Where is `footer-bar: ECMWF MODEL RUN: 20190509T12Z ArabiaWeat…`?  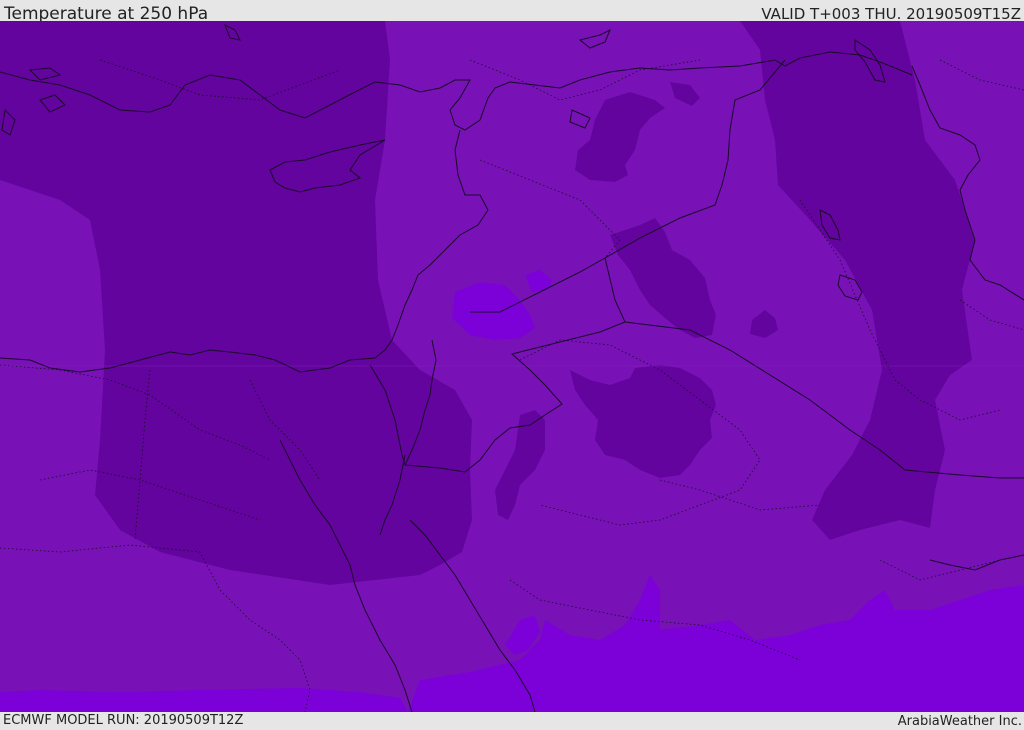 footer-bar: ECMWF MODEL RUN: 20190509T12Z ArabiaWeat… is located at coordinates (512, 720).